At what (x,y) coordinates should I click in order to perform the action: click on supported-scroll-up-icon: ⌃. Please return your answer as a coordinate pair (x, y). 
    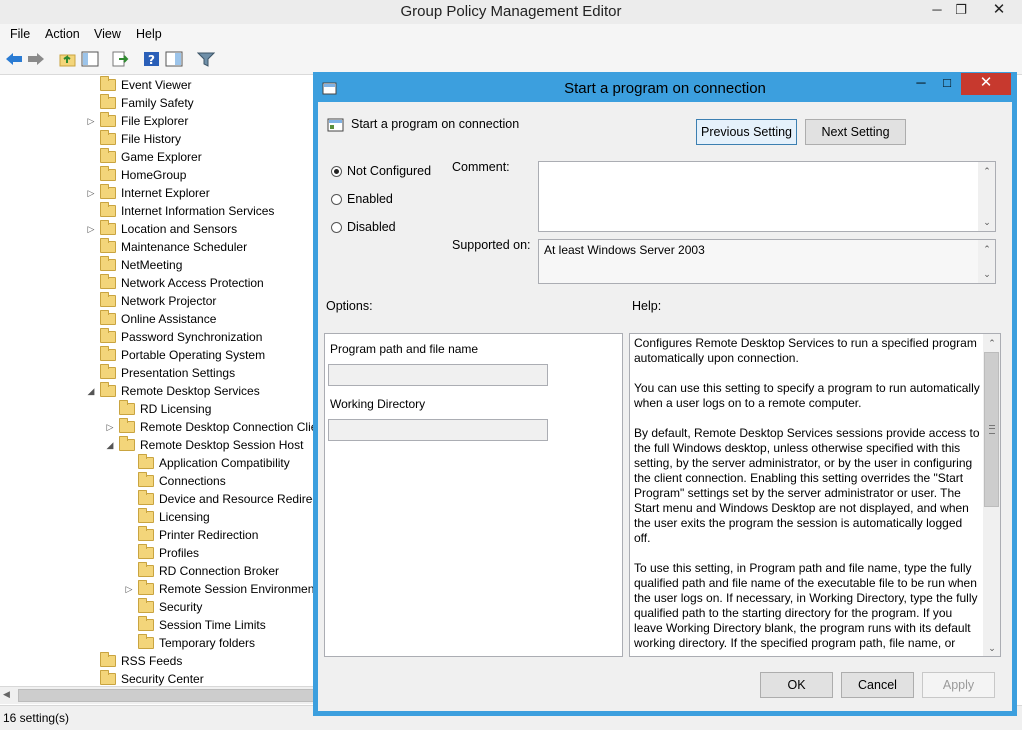
    Looking at the image, I should click on (987, 249).